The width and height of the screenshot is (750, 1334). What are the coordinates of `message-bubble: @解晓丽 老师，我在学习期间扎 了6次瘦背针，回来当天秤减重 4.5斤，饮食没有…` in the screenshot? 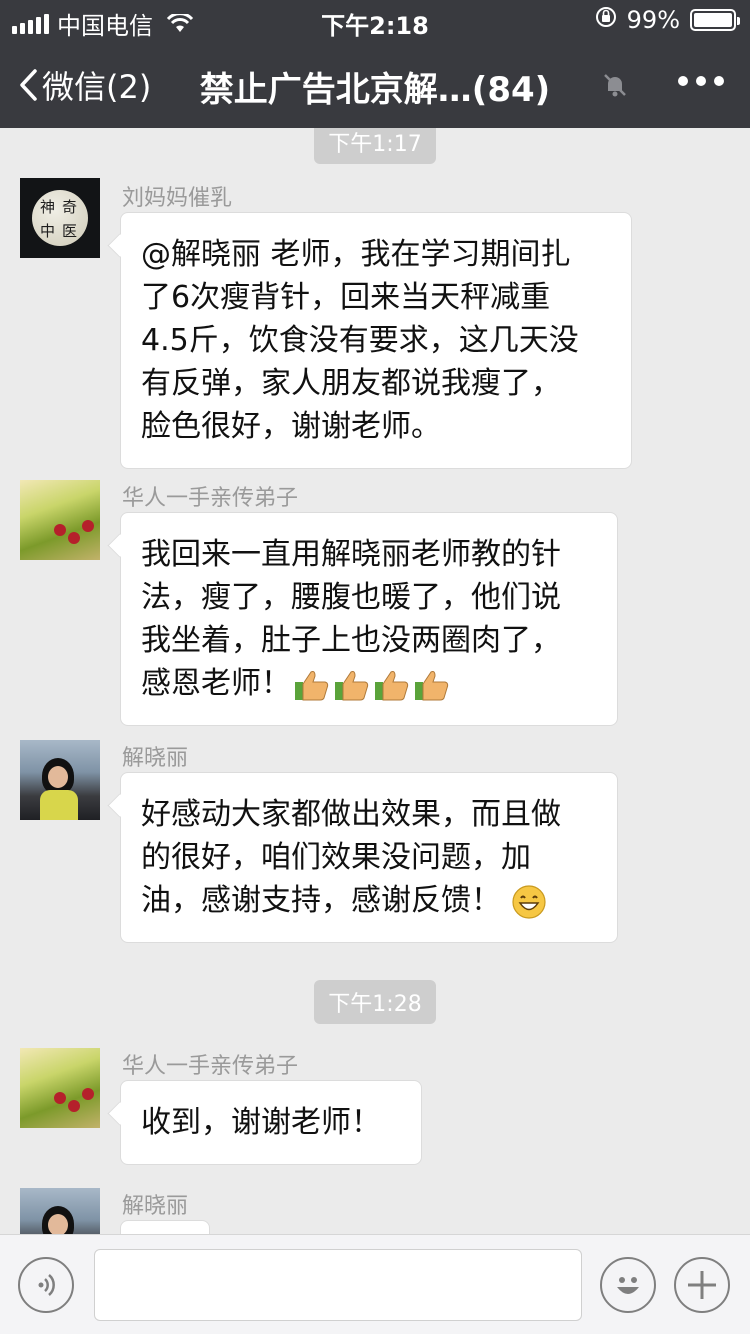 It's located at (376, 340).